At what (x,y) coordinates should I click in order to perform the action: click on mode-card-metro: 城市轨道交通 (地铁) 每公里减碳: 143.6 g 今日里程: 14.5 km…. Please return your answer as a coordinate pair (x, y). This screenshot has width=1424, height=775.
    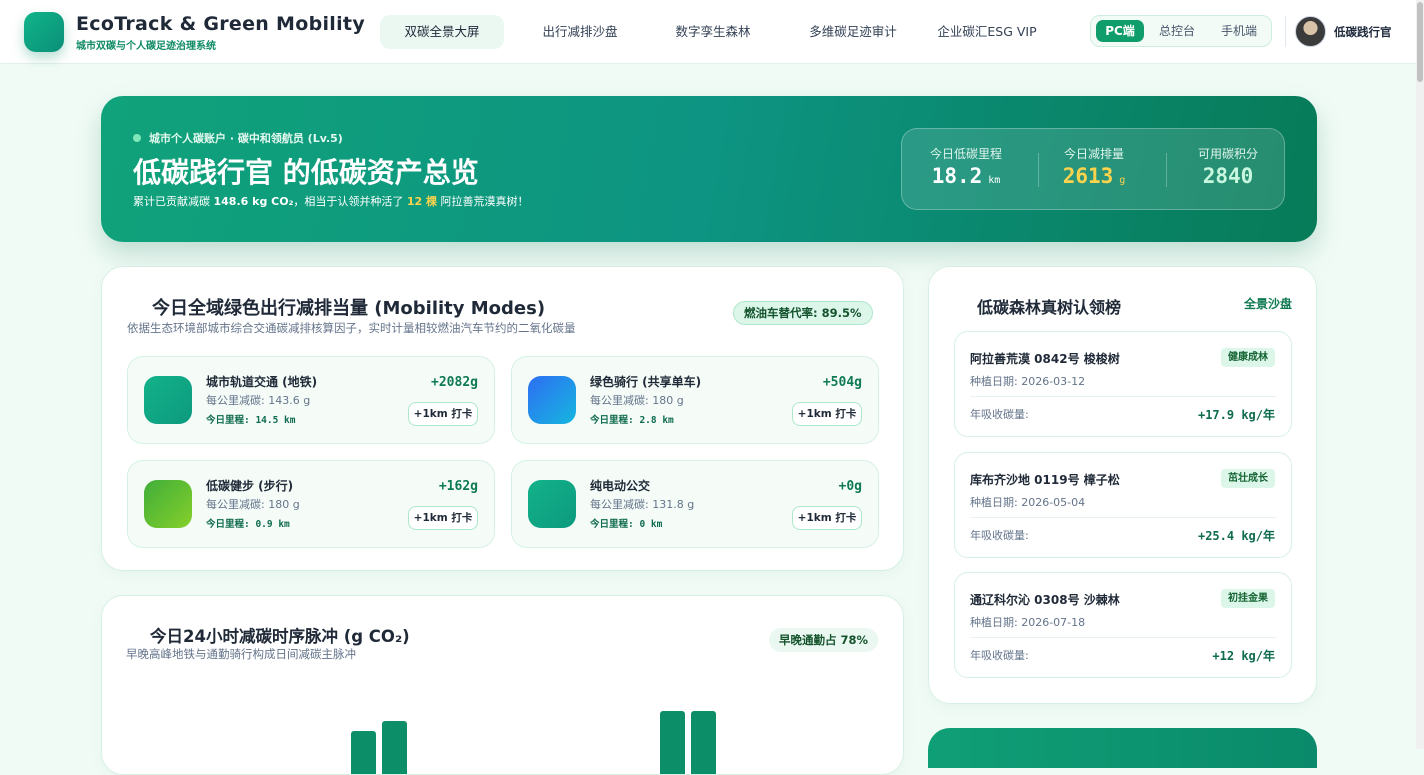
    Looking at the image, I should click on (311, 400).